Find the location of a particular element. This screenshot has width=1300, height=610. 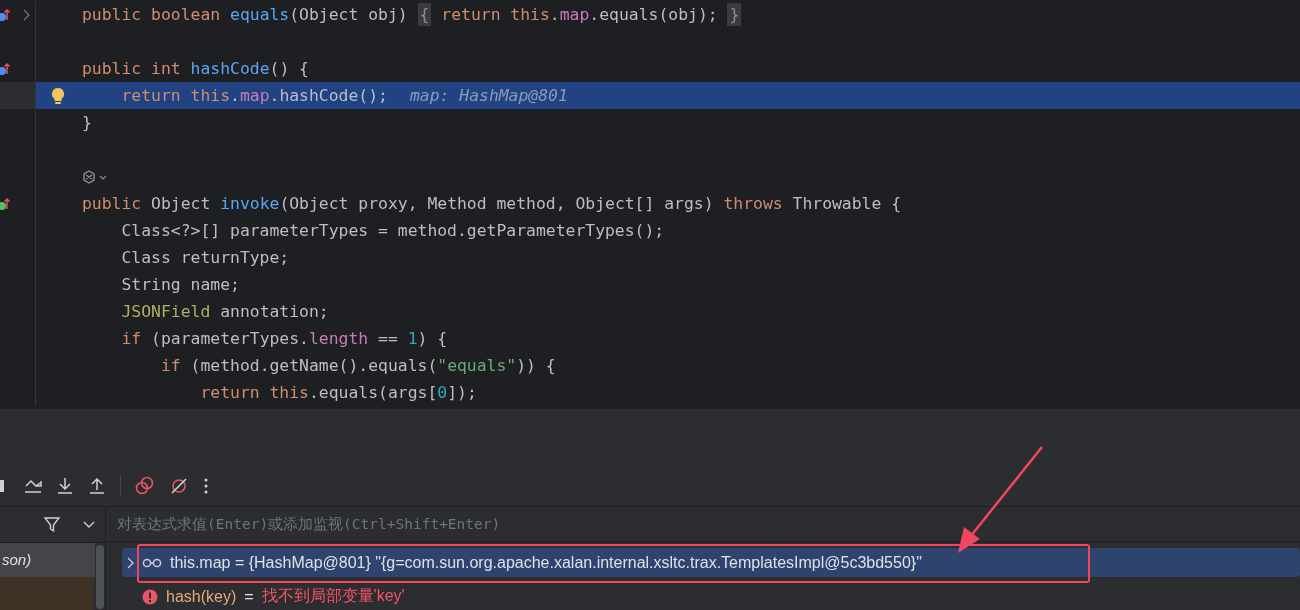

watch-name: hash(key) is located at coordinates (201, 596).